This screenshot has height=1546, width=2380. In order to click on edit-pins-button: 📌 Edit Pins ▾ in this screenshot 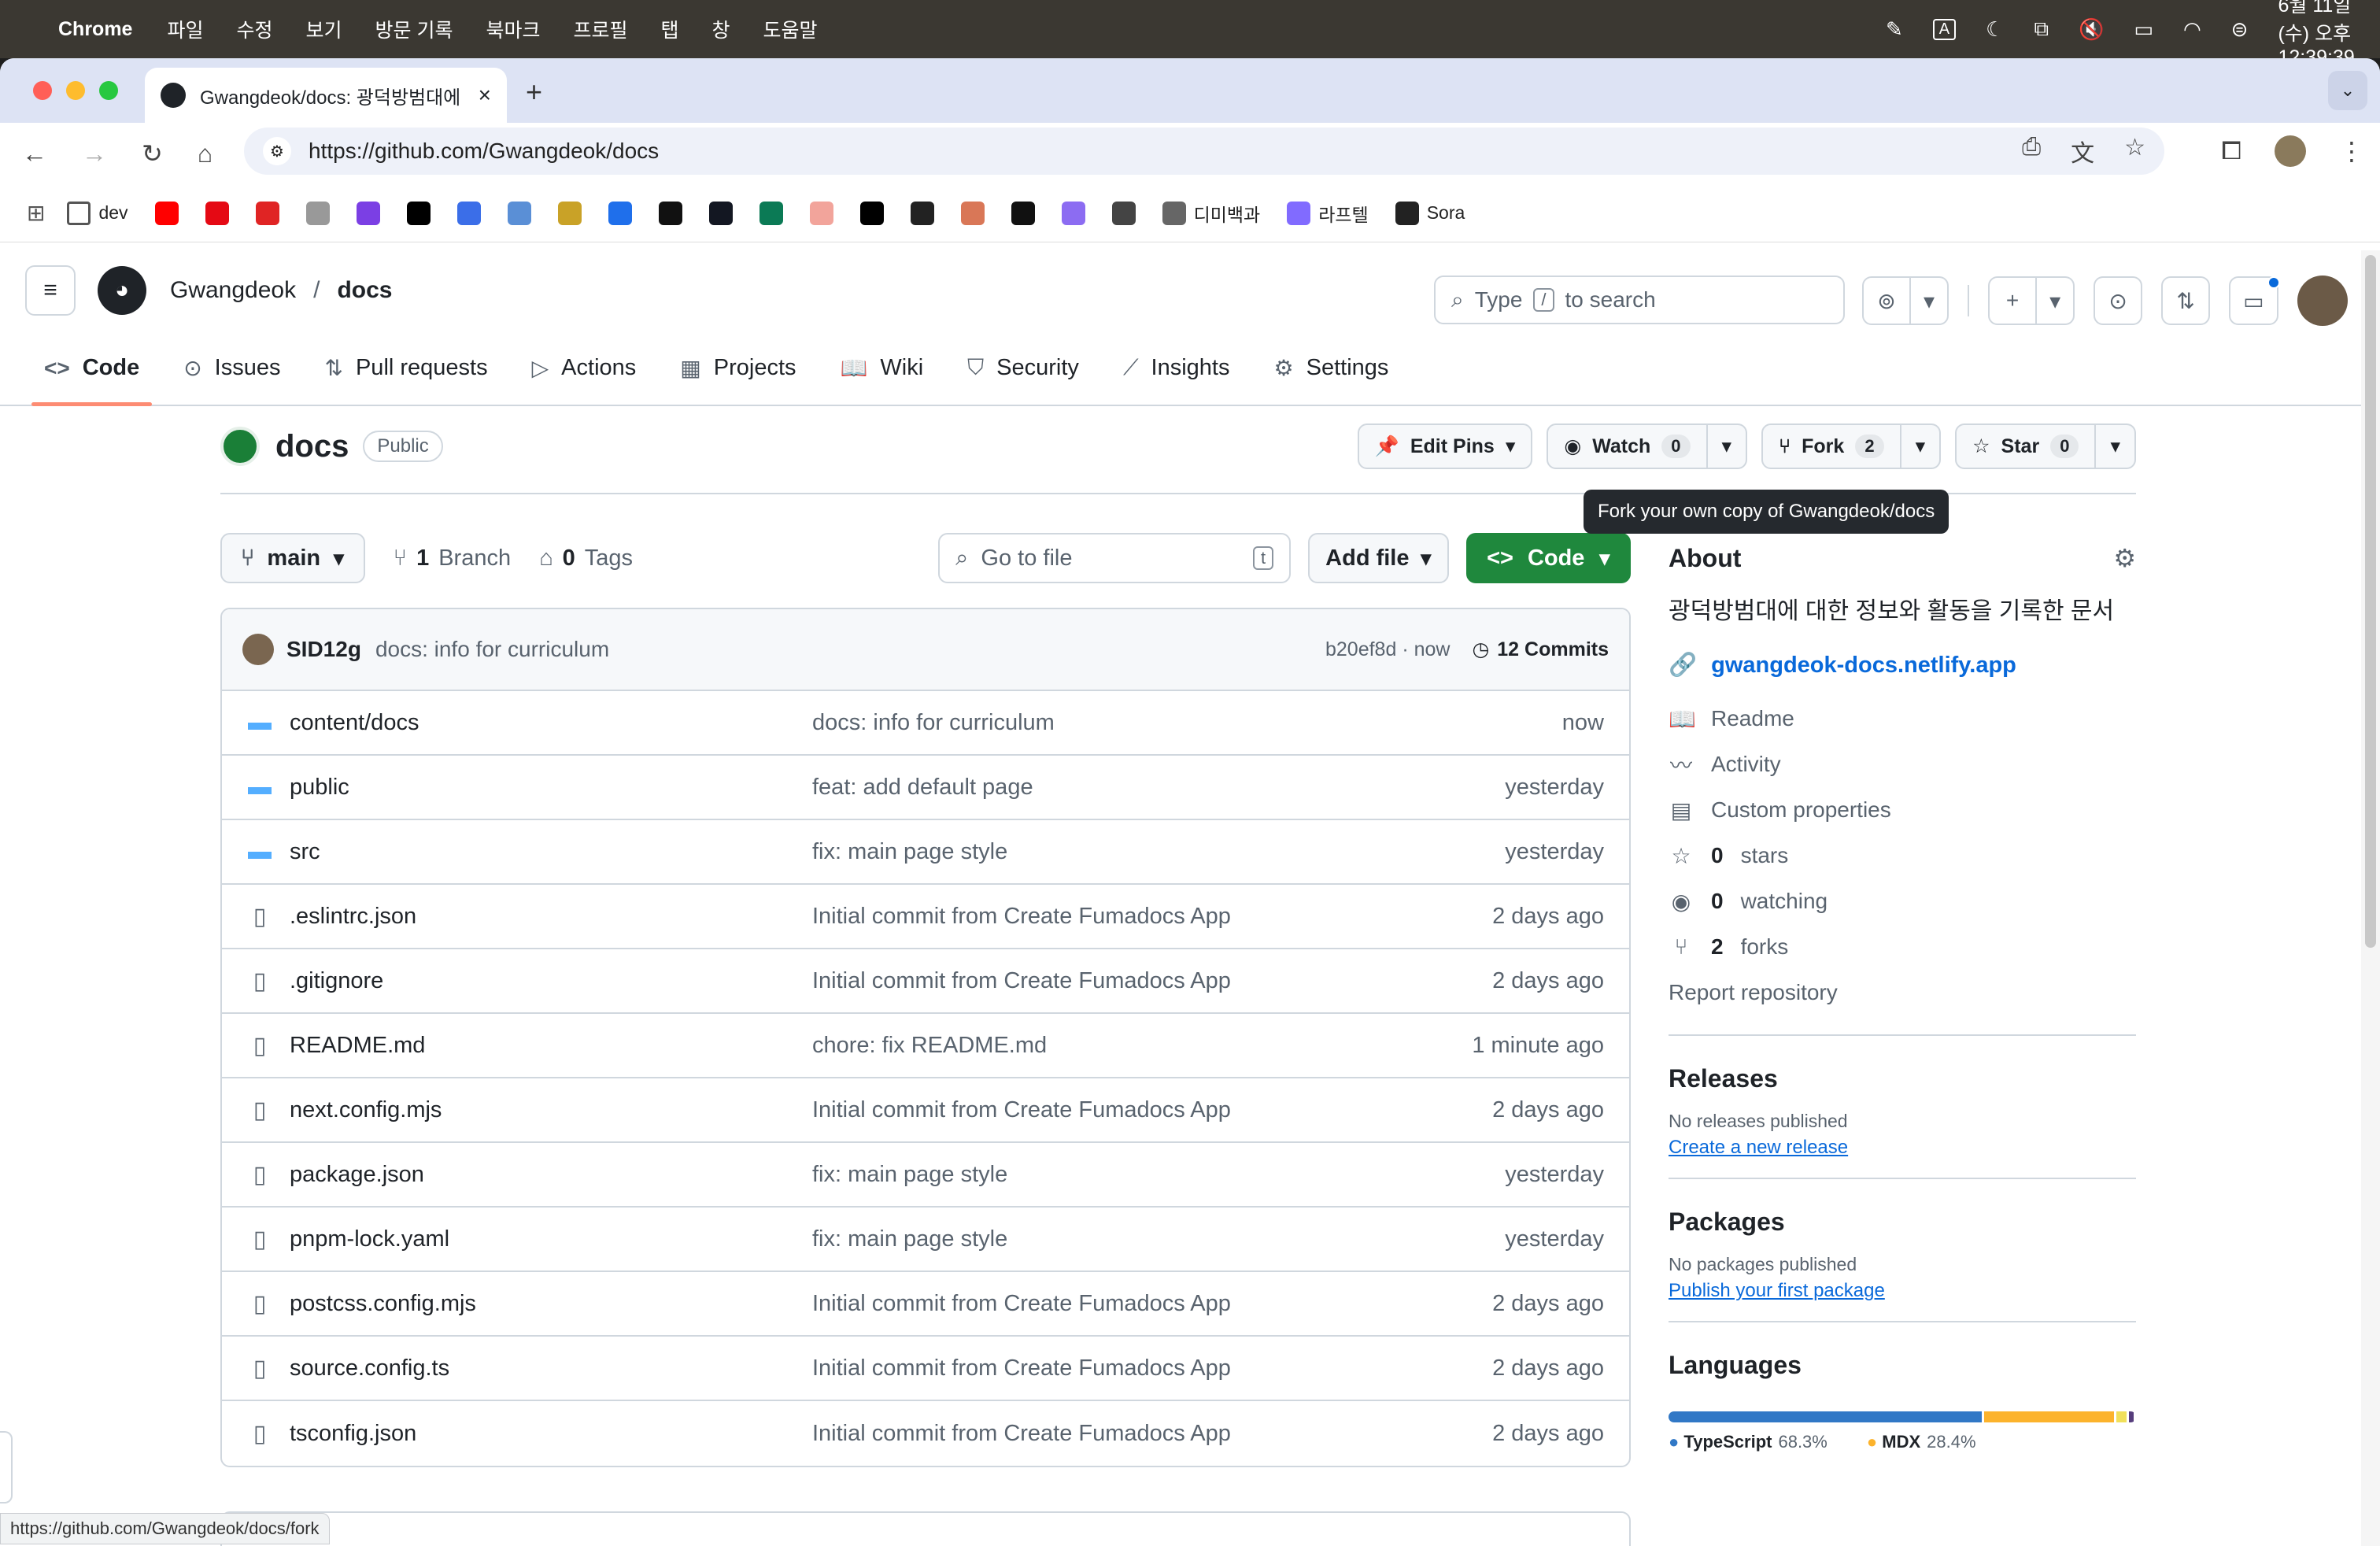, I will do `click(1445, 446)`.